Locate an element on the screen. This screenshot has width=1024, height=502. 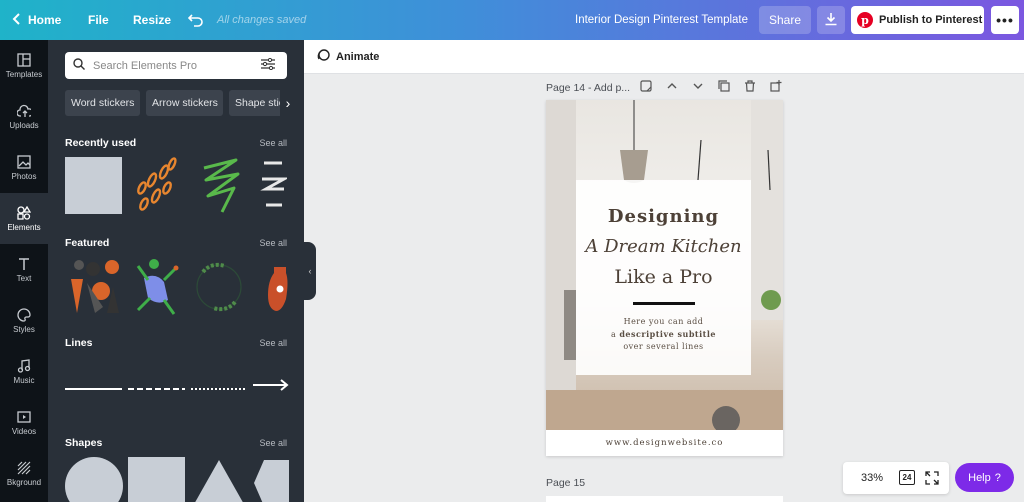
animate-label: Animate is located at coordinates (358, 56).